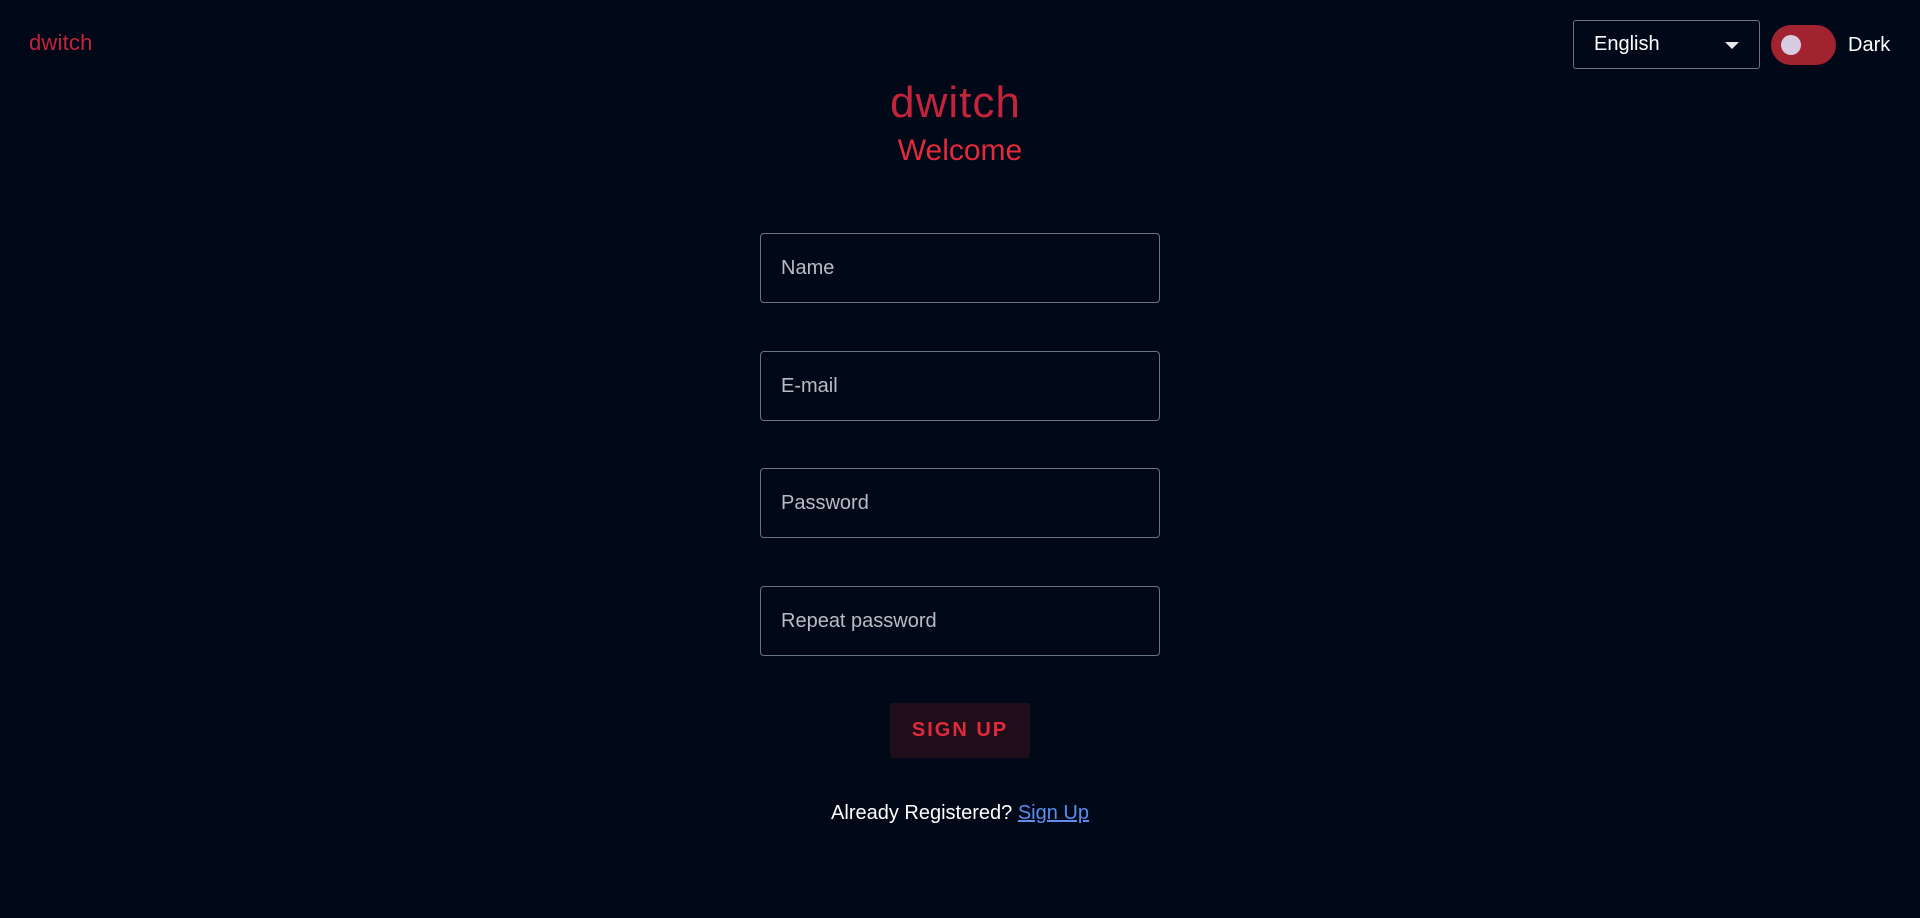  What do you see at coordinates (960, 503) in the screenshot?
I see `password-field` at bounding box center [960, 503].